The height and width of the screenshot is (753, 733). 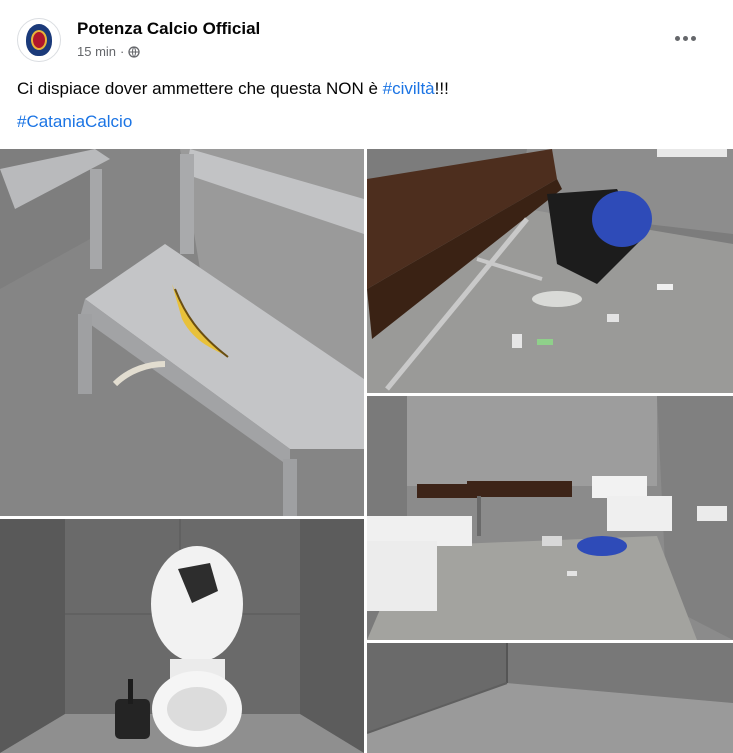 I want to click on hashtag-civilta-link: #civiltà, so click(x=409, y=88).